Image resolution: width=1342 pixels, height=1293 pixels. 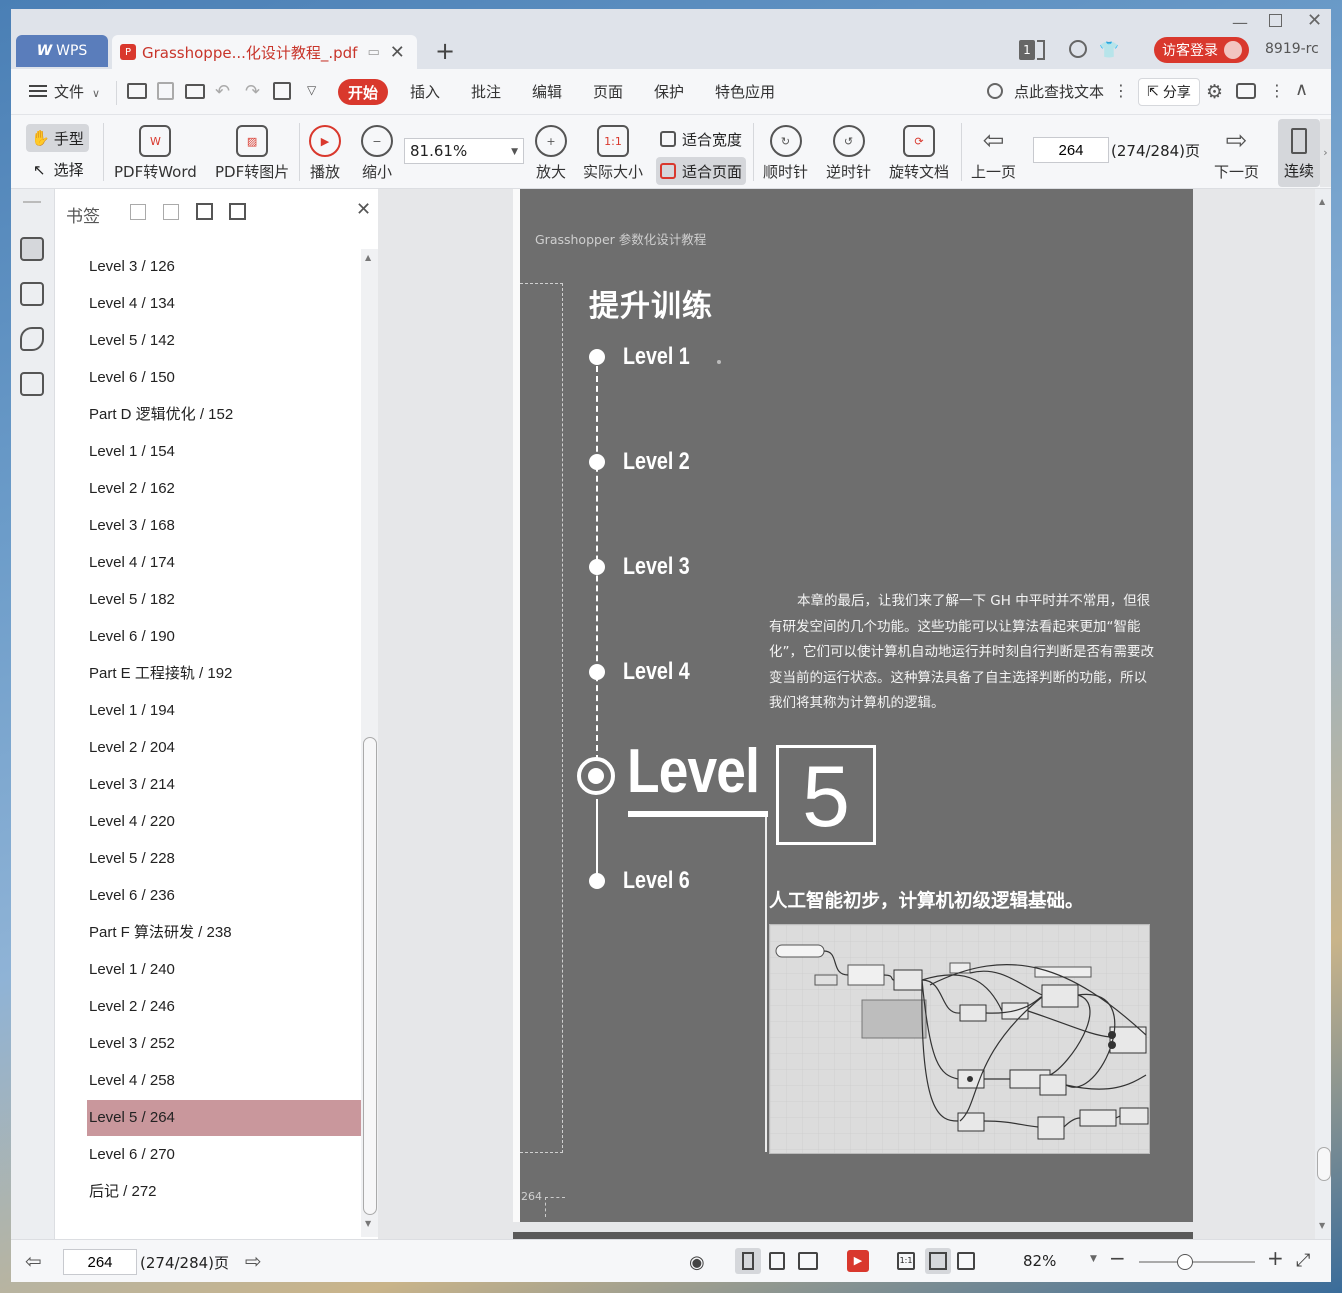 What do you see at coordinates (1041, 50) in the screenshot?
I see `layout-icon` at bounding box center [1041, 50].